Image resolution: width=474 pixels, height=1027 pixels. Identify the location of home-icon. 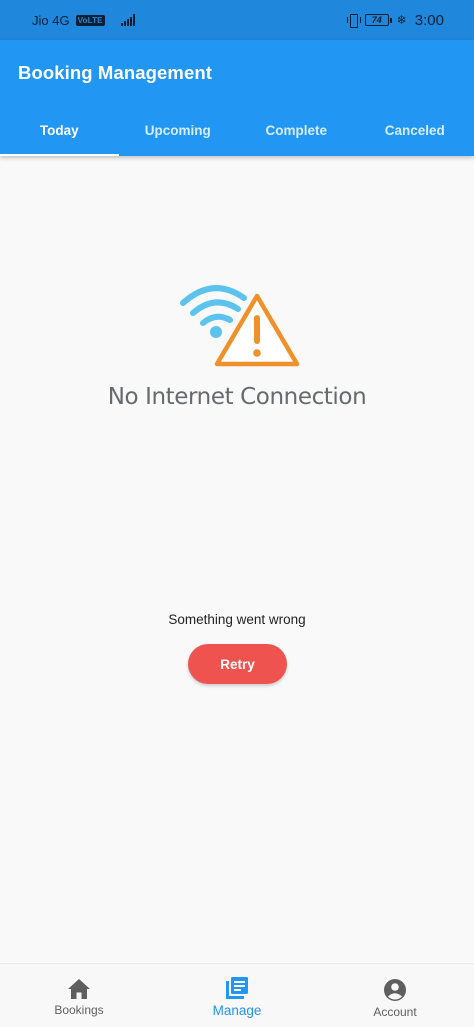
(79, 989).